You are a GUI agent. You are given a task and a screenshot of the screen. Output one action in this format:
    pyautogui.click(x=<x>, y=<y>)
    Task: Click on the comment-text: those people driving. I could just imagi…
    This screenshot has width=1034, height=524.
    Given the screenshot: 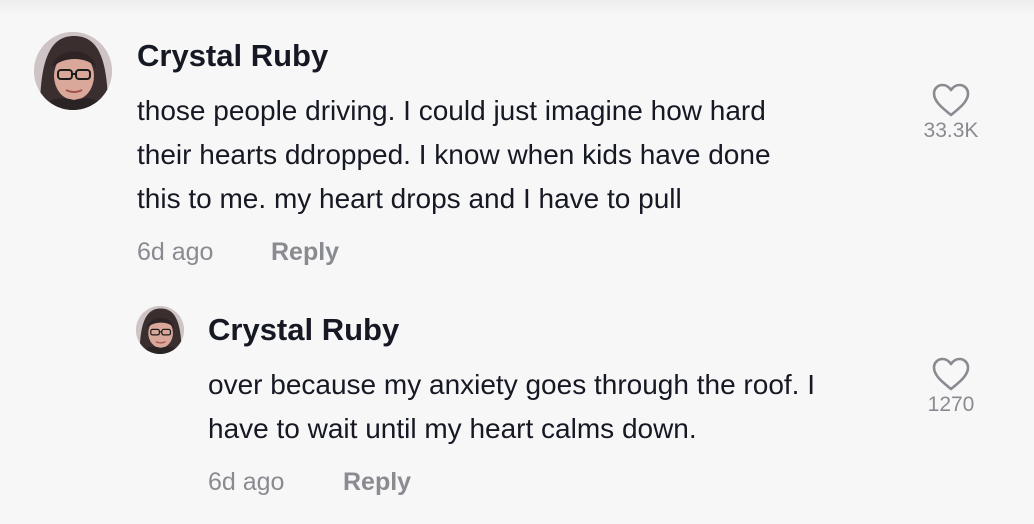 What is the action you would take?
    pyautogui.click(x=454, y=154)
    